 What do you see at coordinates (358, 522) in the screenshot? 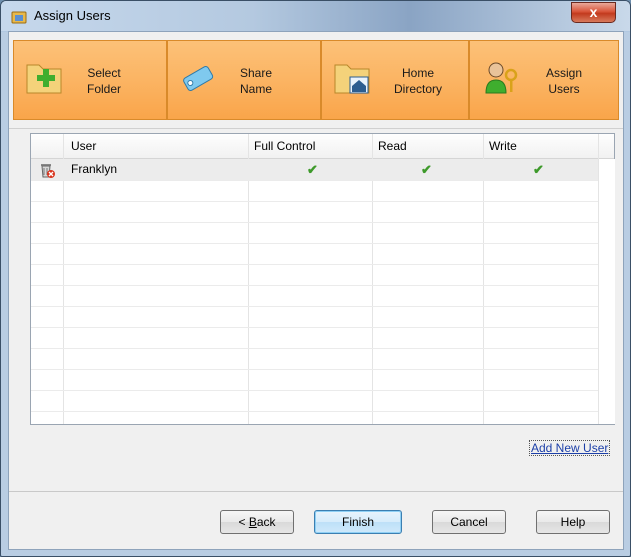
I see `finish-button: Finish` at bounding box center [358, 522].